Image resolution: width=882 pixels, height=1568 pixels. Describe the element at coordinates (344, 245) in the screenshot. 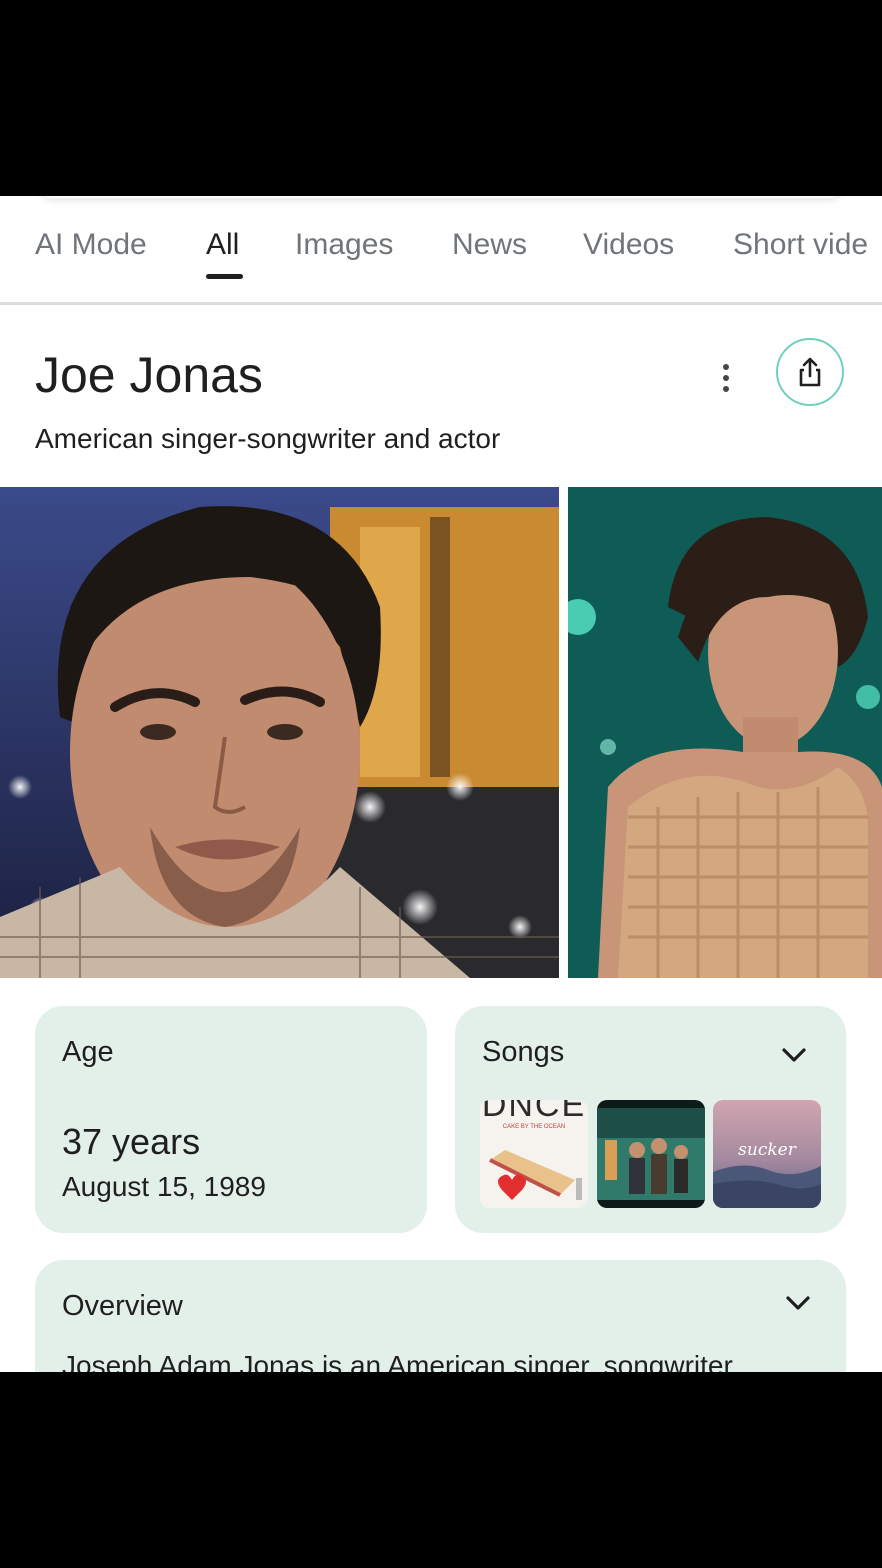

I see `tab-images: Images` at that location.